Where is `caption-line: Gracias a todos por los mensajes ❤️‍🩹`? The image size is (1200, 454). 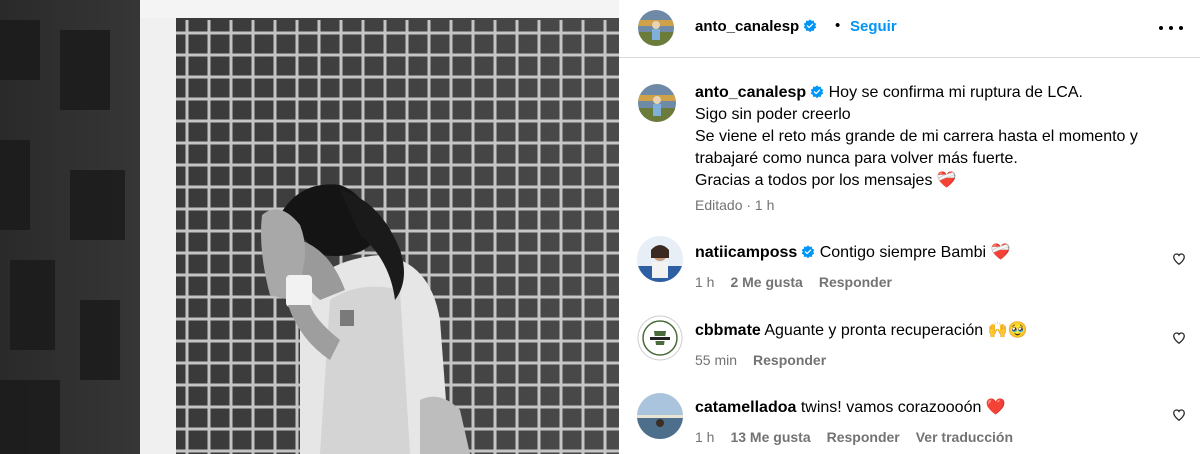 caption-line: Gracias a todos por los mensajes ❤️‍🩹 is located at coordinates (826, 180).